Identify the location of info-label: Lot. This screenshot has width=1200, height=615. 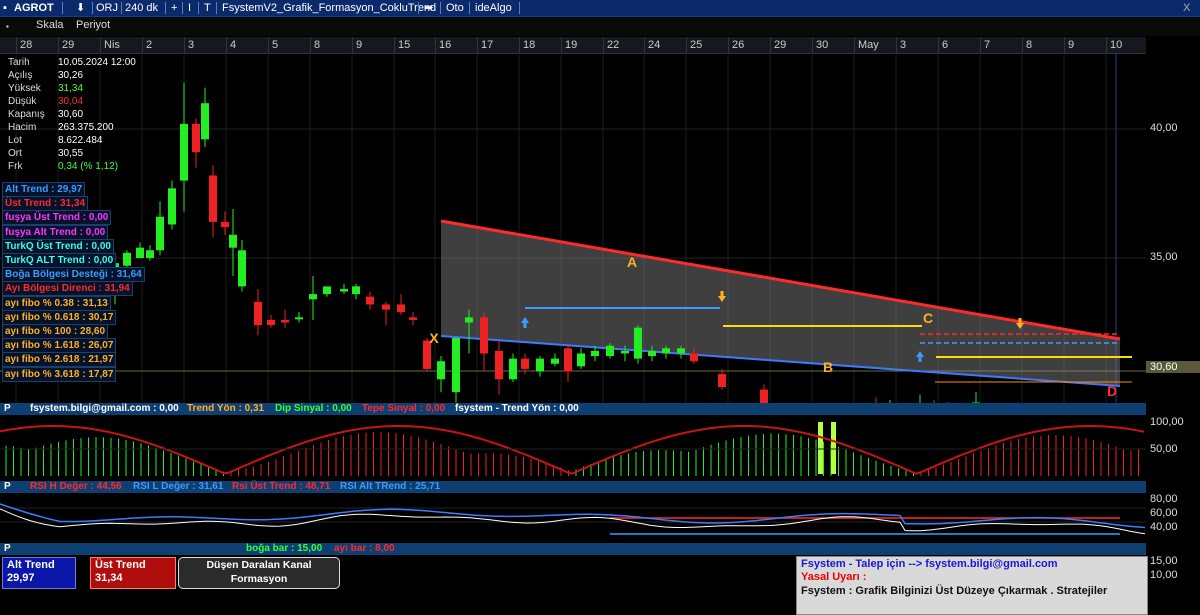
(15, 140).